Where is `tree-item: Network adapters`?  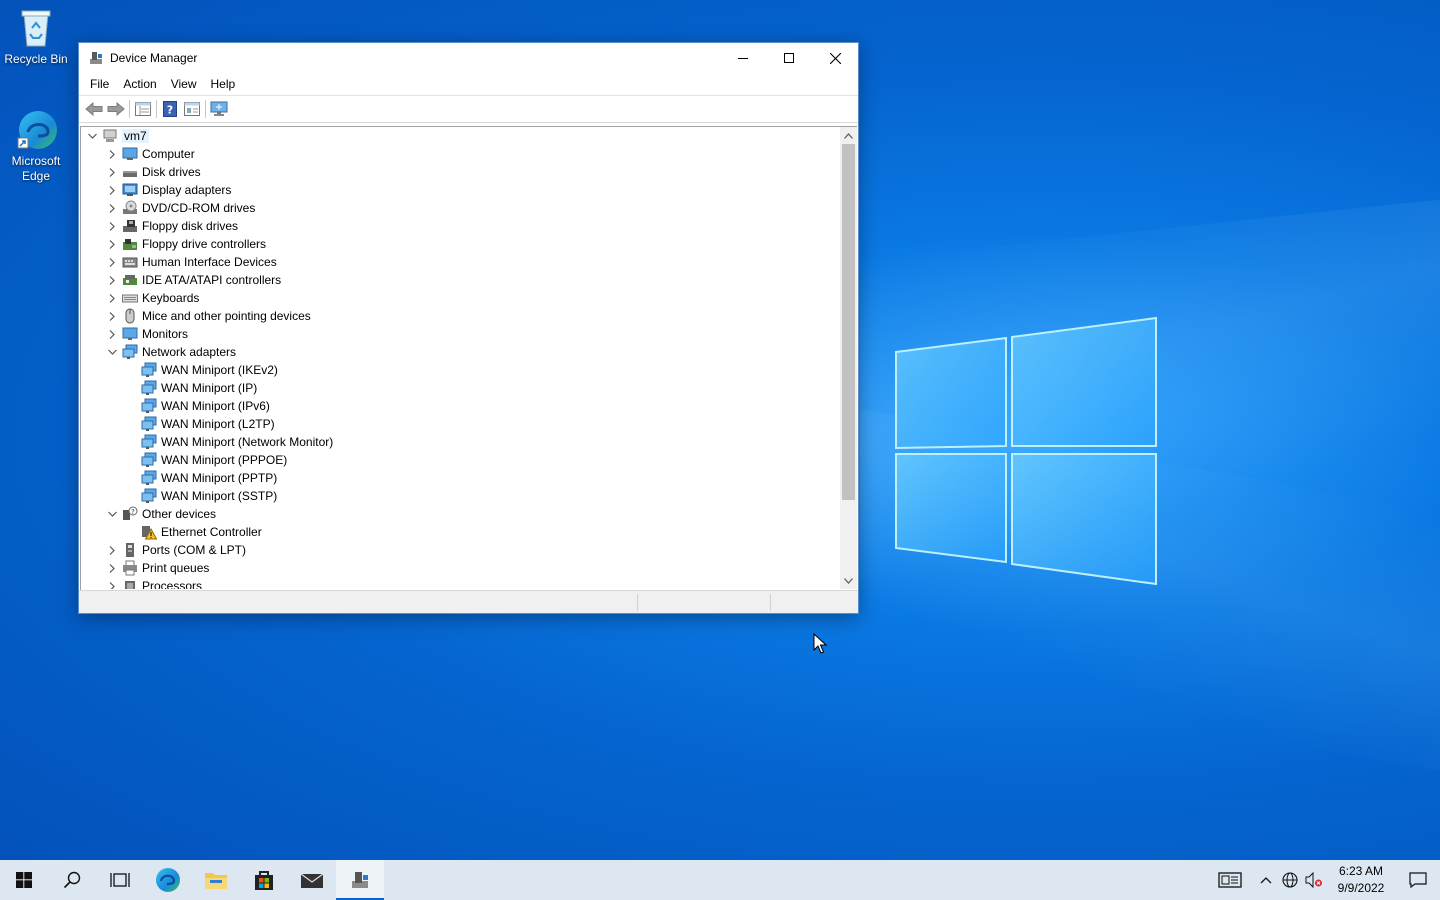
tree-item: Network adapters is located at coordinates (461, 352).